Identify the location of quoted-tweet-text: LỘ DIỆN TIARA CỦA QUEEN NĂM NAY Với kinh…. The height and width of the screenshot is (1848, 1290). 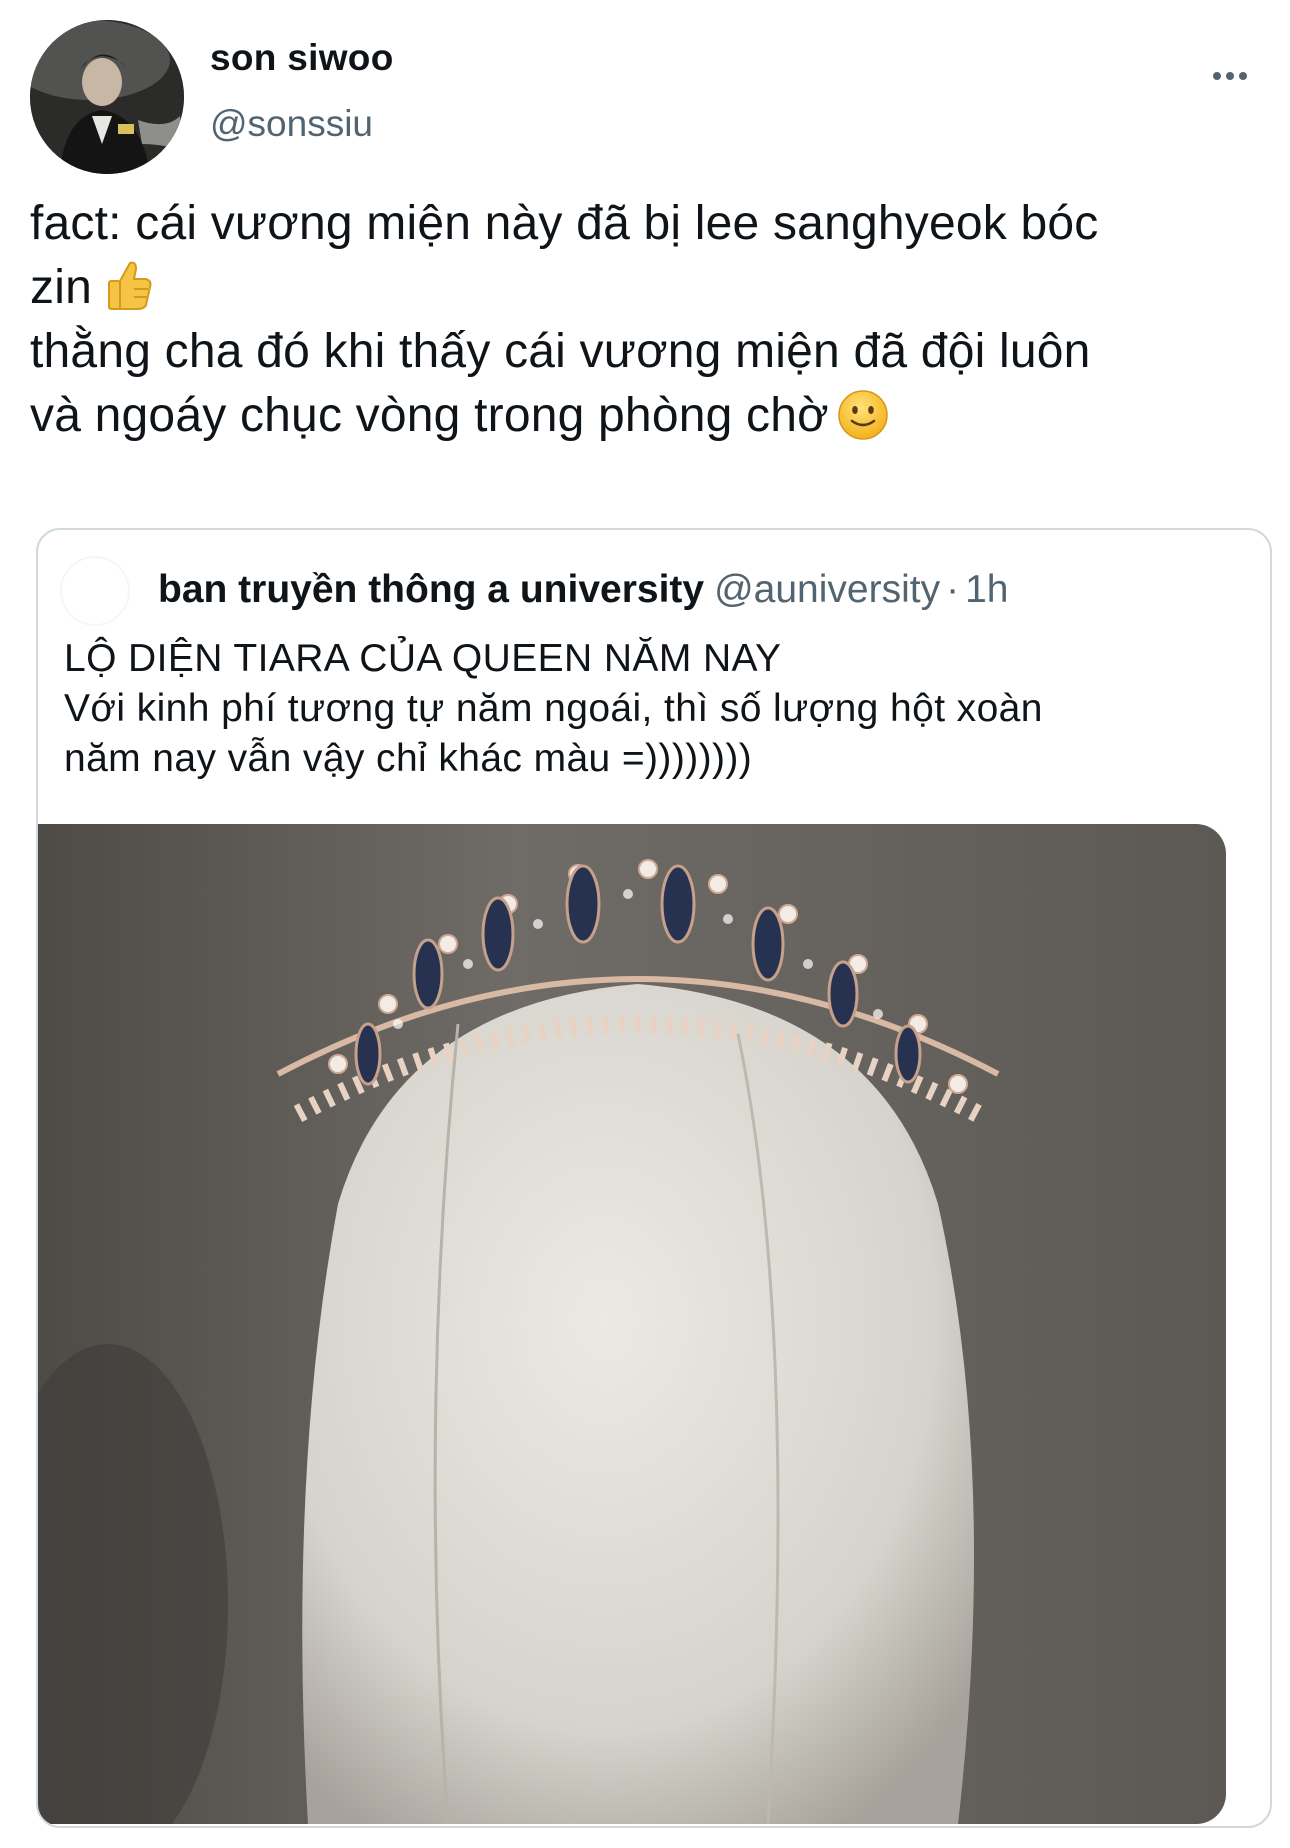
(654, 709).